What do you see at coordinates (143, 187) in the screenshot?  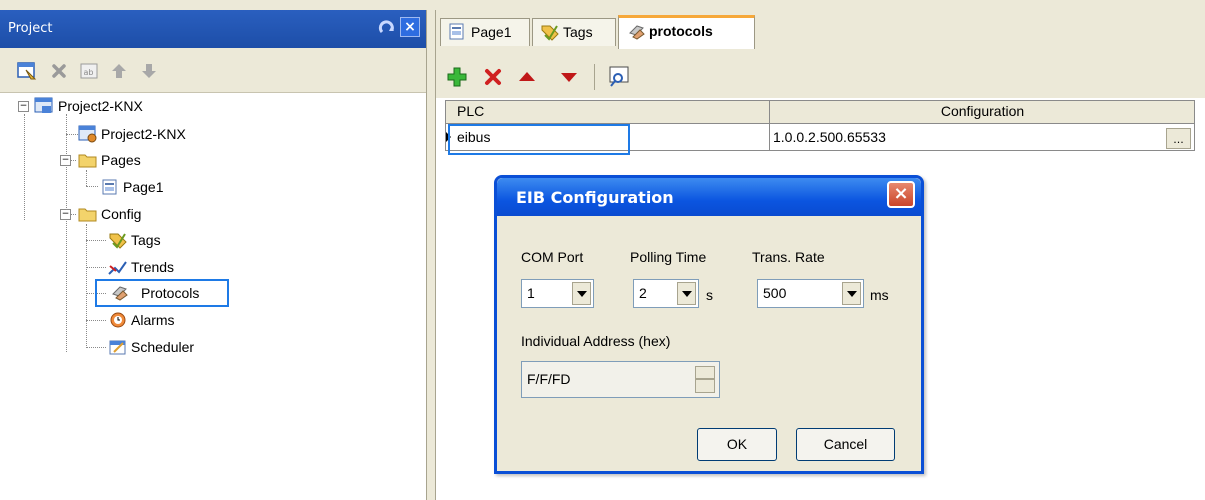 I see `tree-item-page1: Page1` at bounding box center [143, 187].